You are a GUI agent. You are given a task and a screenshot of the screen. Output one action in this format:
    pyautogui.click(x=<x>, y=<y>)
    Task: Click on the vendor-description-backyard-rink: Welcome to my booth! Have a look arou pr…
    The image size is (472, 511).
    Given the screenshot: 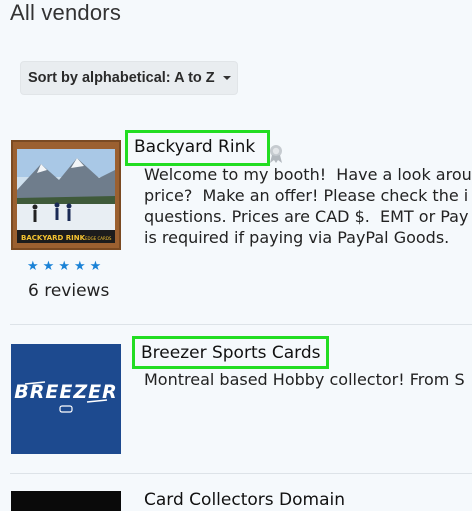 What is the action you would take?
    pyautogui.click(x=308, y=206)
    